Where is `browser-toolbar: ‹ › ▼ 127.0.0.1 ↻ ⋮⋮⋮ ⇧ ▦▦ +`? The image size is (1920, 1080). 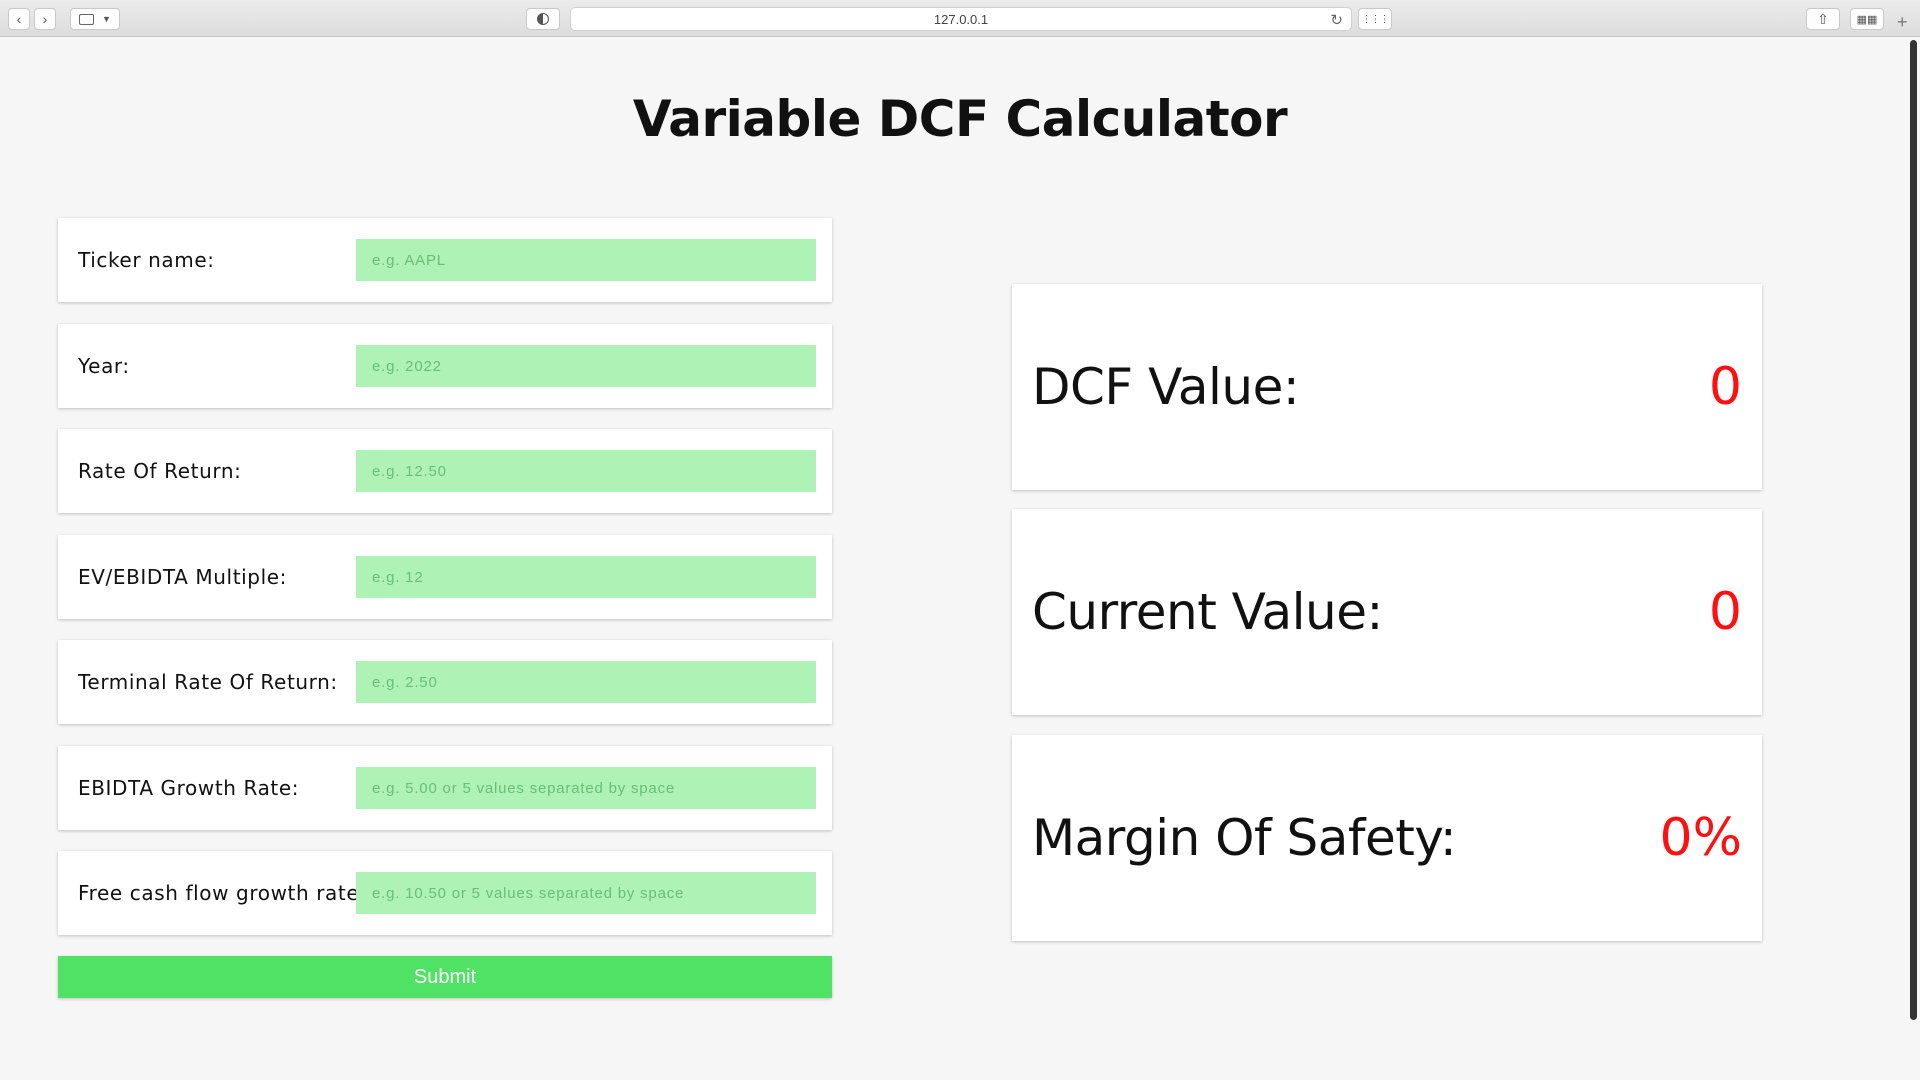 browser-toolbar: ‹ › ▼ 127.0.0.1 ↻ ⋮⋮⋮ ⇧ ▦▦ + is located at coordinates (960, 18).